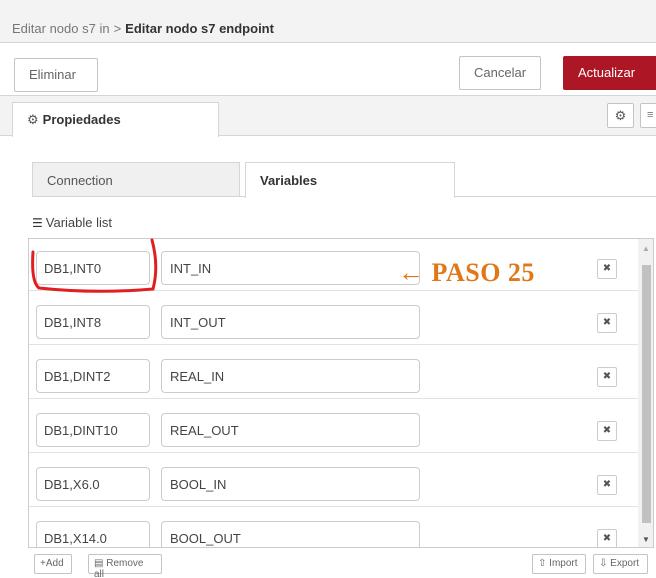 The width and height of the screenshot is (656, 578). I want to click on document-icon: ≡, so click(650, 115).